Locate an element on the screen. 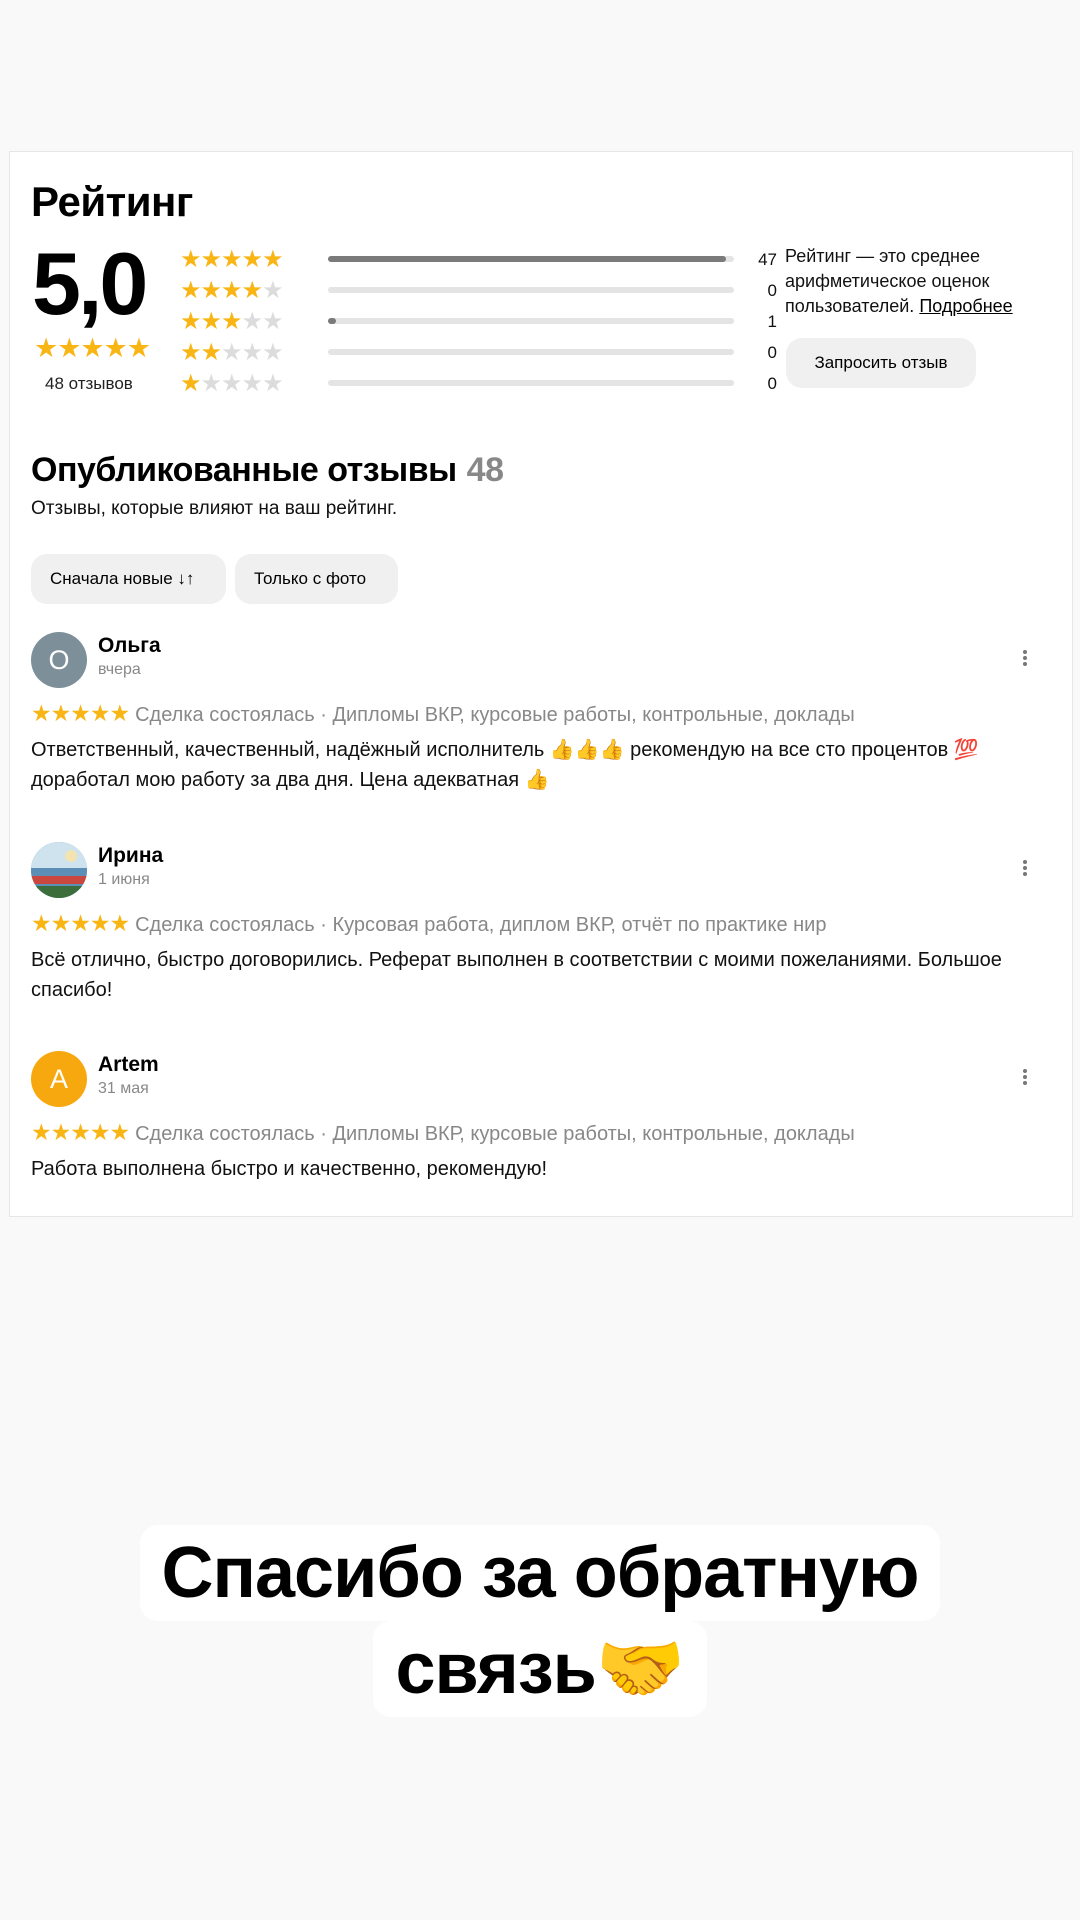 This screenshot has height=1920, width=1080. more-link: Подробнее is located at coordinates (965, 306).